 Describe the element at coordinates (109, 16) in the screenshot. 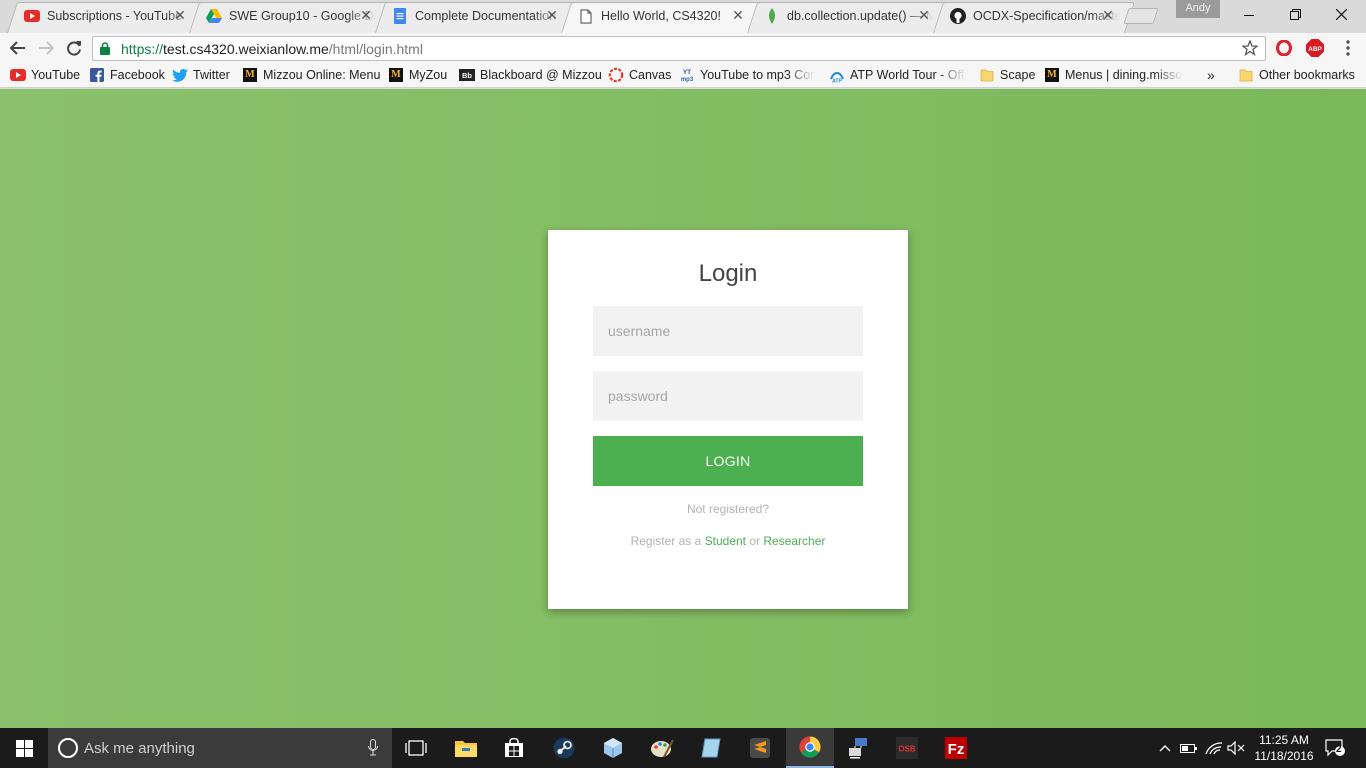

I see `tab-subscriptions-content: Subscriptions - YouTube` at that location.